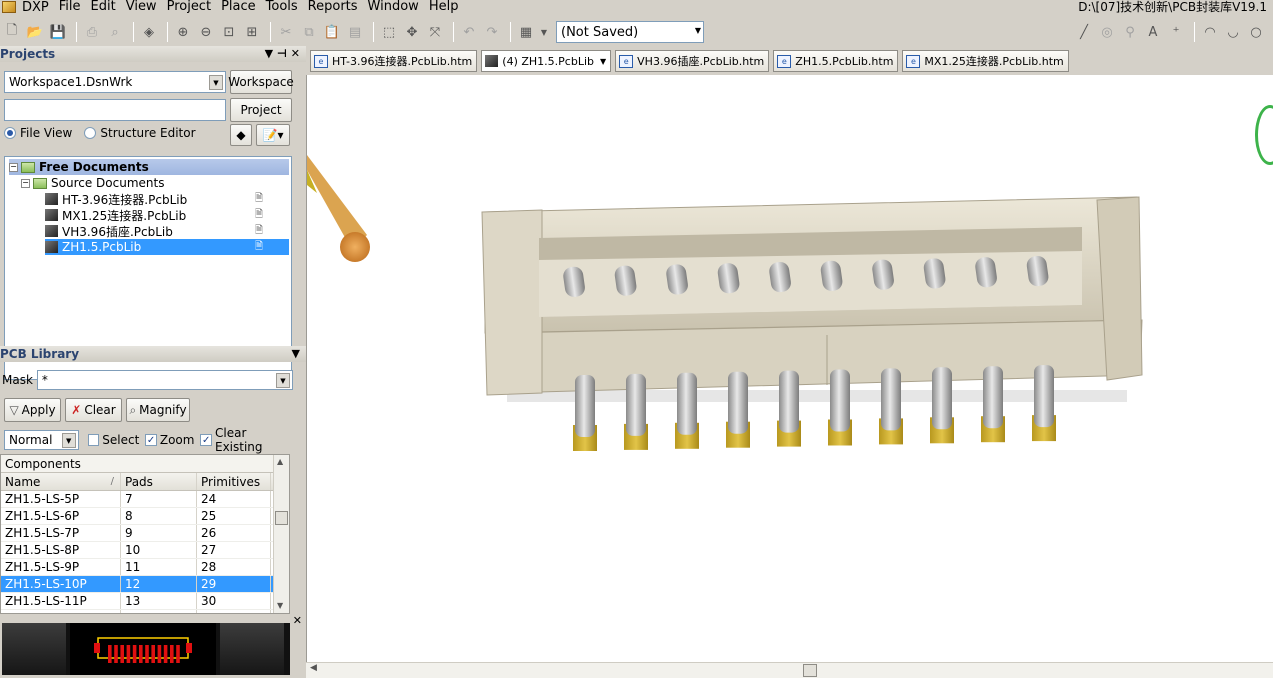 The height and width of the screenshot is (678, 1273). Describe the element at coordinates (153, 354) in the screenshot. I see `pcb-library-panel-title: PCB Library ▼` at that location.